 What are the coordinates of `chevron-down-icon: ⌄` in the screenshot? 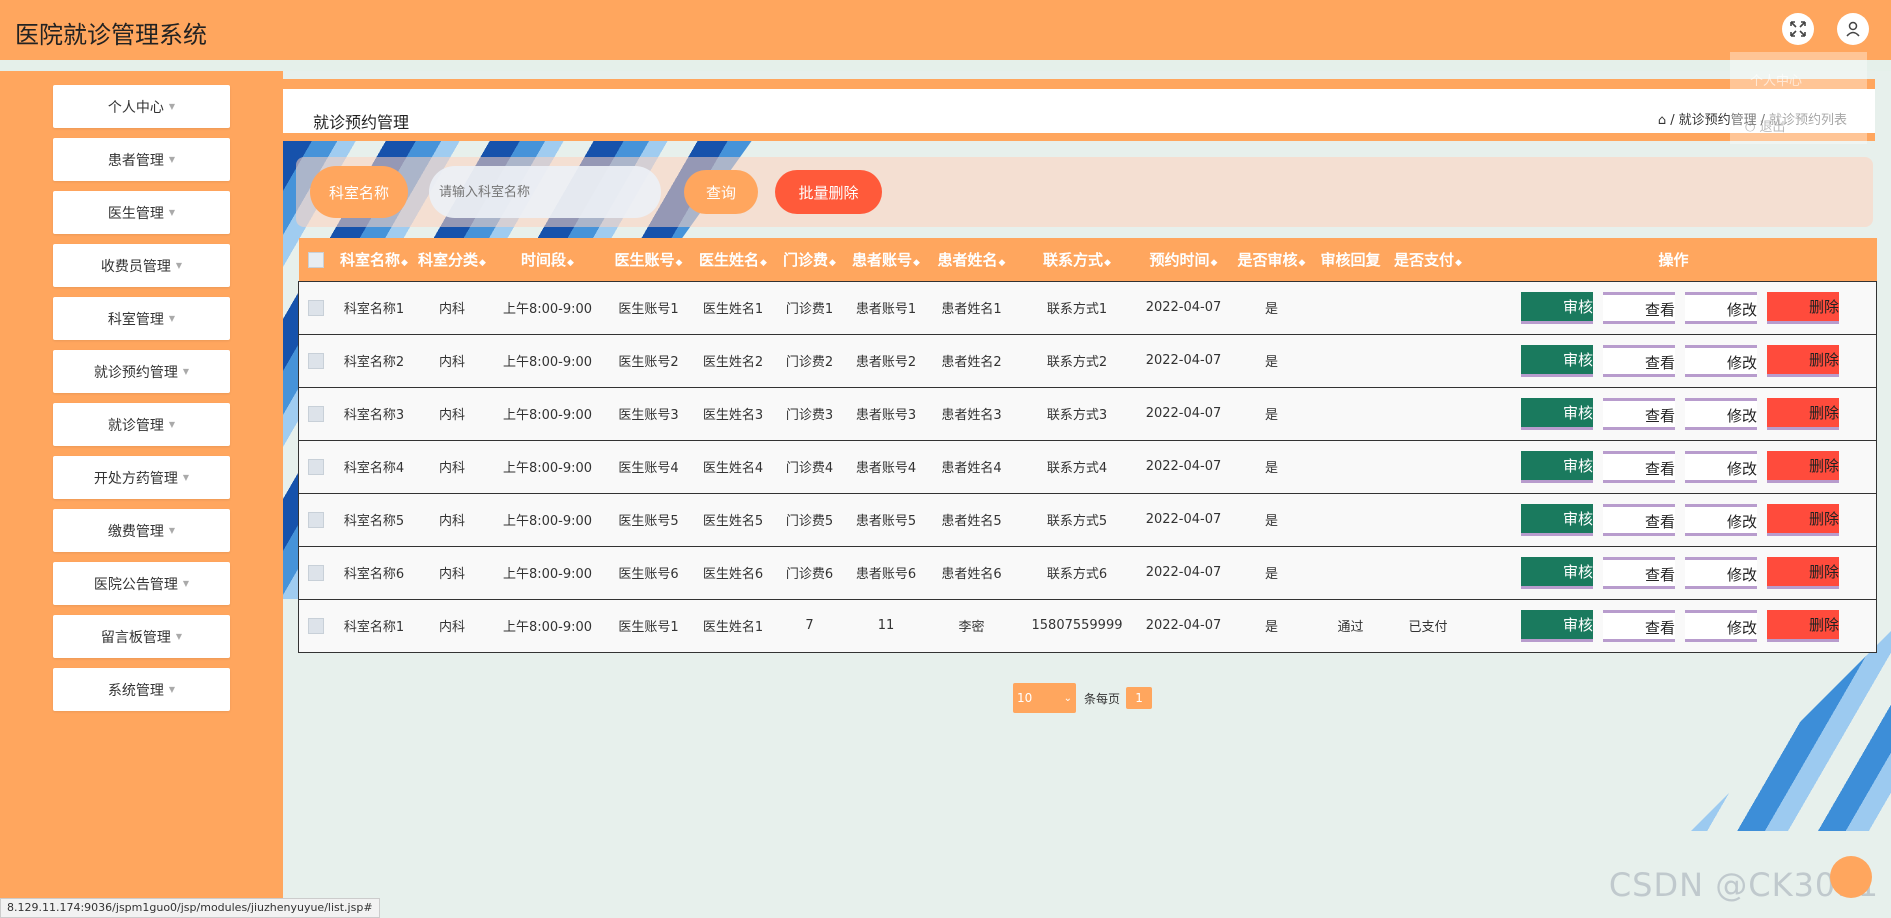 It's located at (1067, 698).